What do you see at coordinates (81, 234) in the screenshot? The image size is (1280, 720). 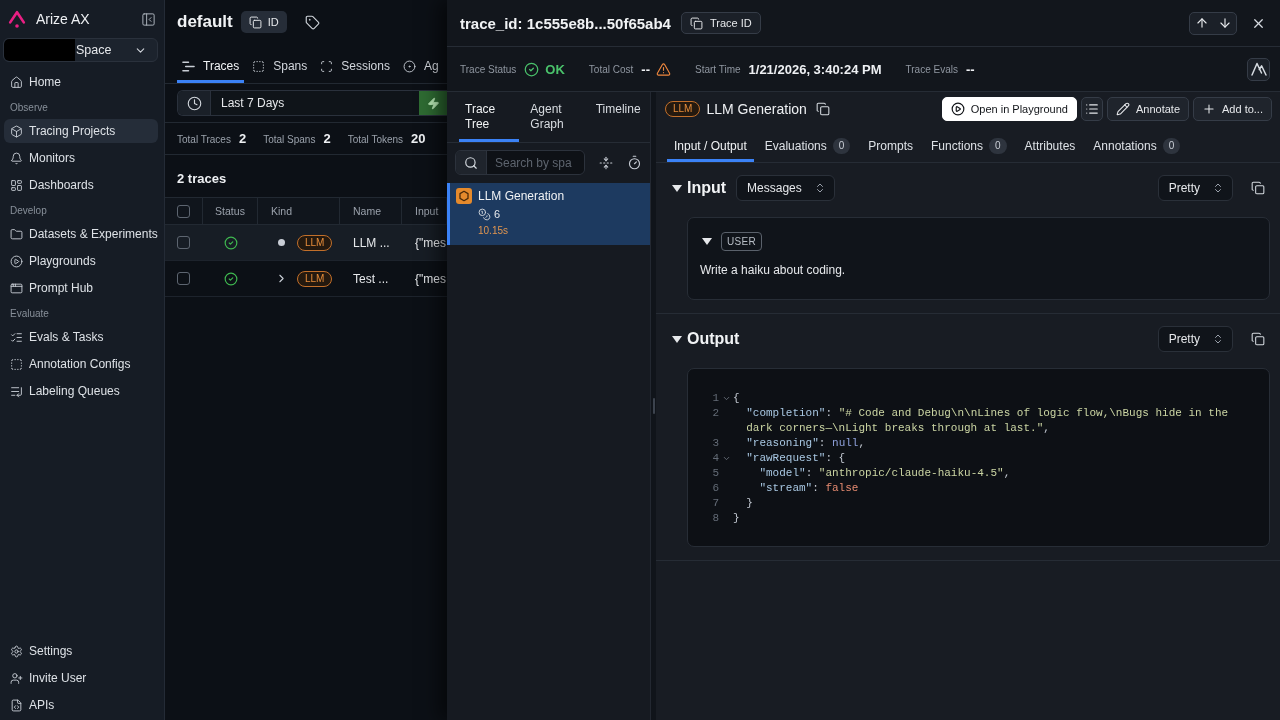 I see `sidebar-item: Datasets & Experiments` at bounding box center [81, 234].